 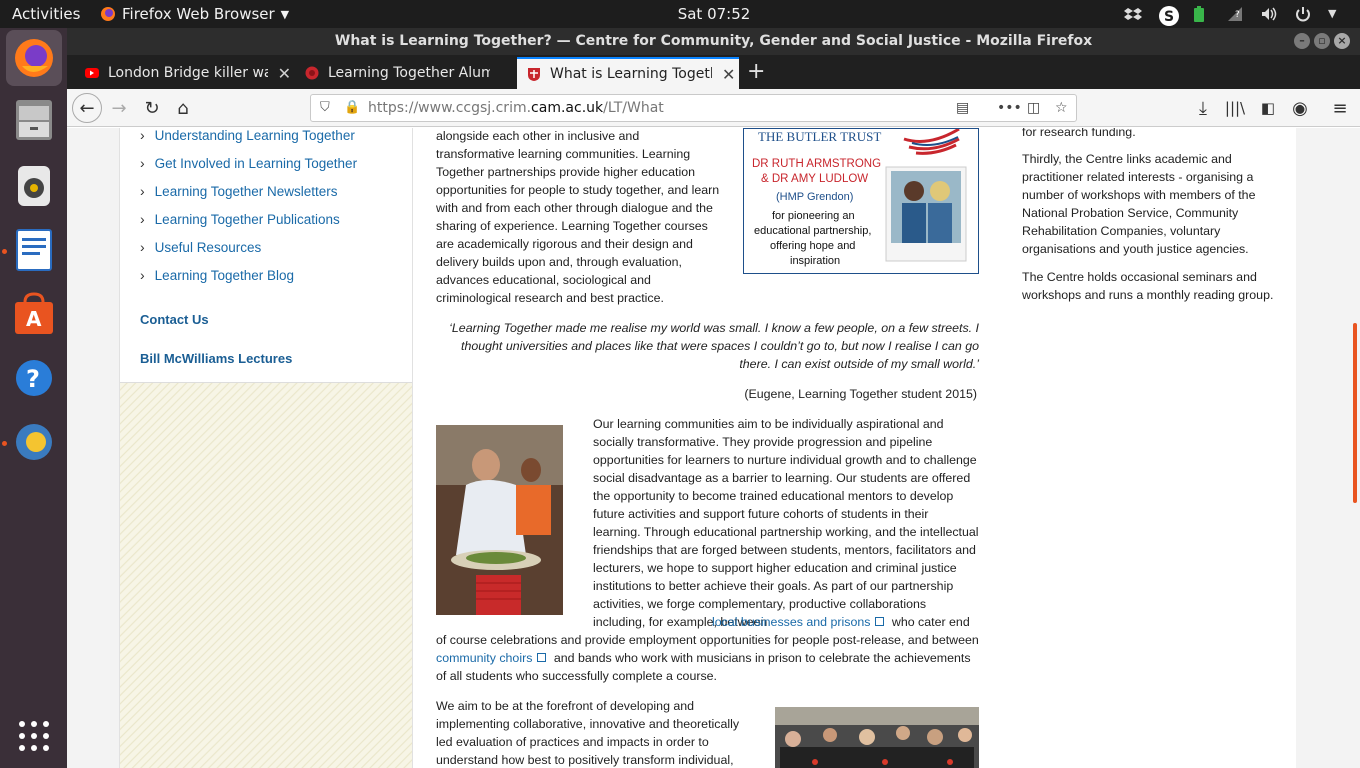 I want to click on help-icon: ?, so click(x=34, y=378).